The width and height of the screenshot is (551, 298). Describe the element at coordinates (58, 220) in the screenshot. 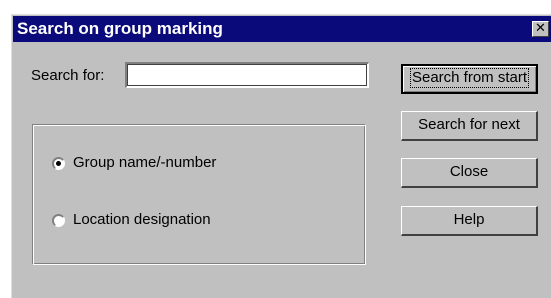

I see `radio-location-designation` at that location.